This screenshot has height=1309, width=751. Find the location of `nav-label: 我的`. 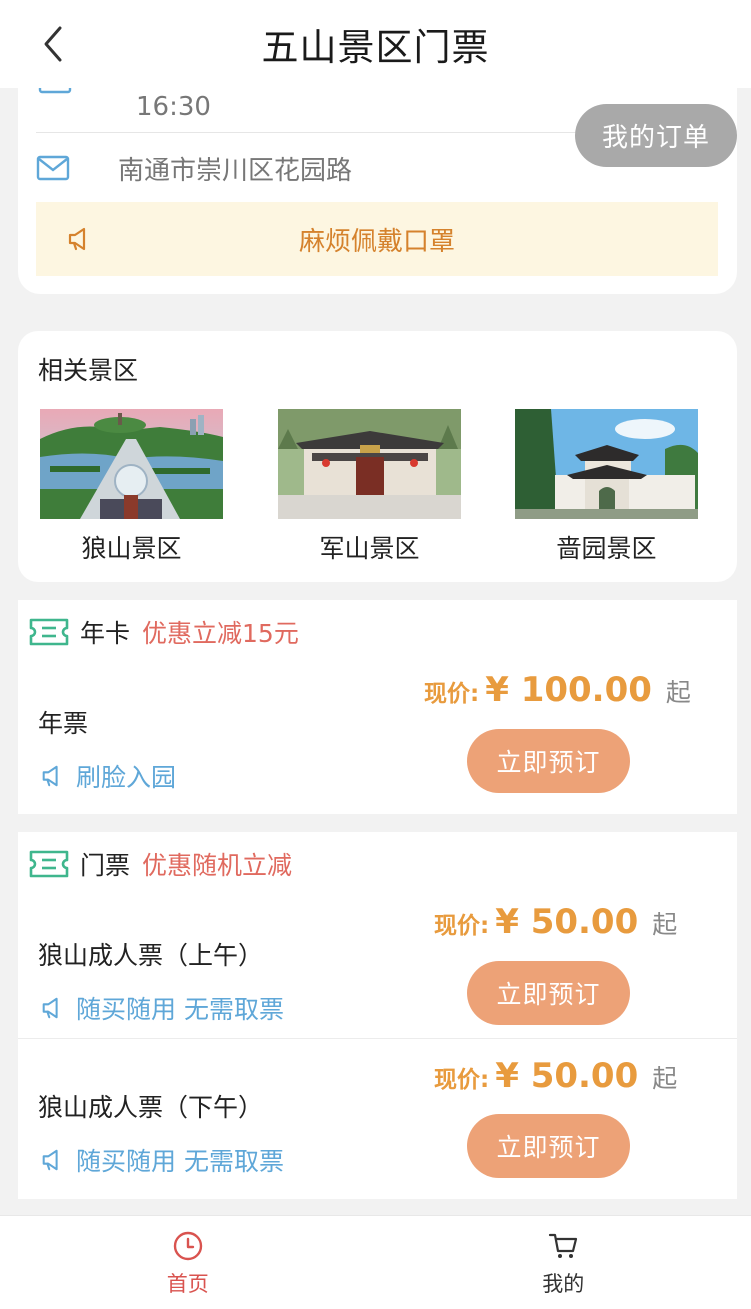

nav-label: 我的 is located at coordinates (563, 1284).